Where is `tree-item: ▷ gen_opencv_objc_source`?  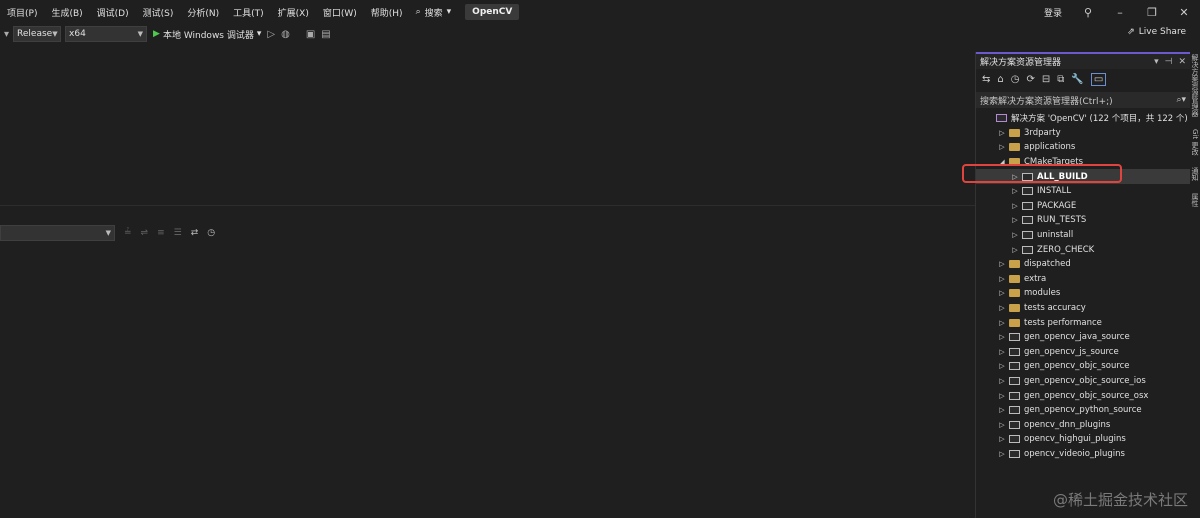 tree-item: ▷ gen_opencv_objc_source is located at coordinates (1083, 366).